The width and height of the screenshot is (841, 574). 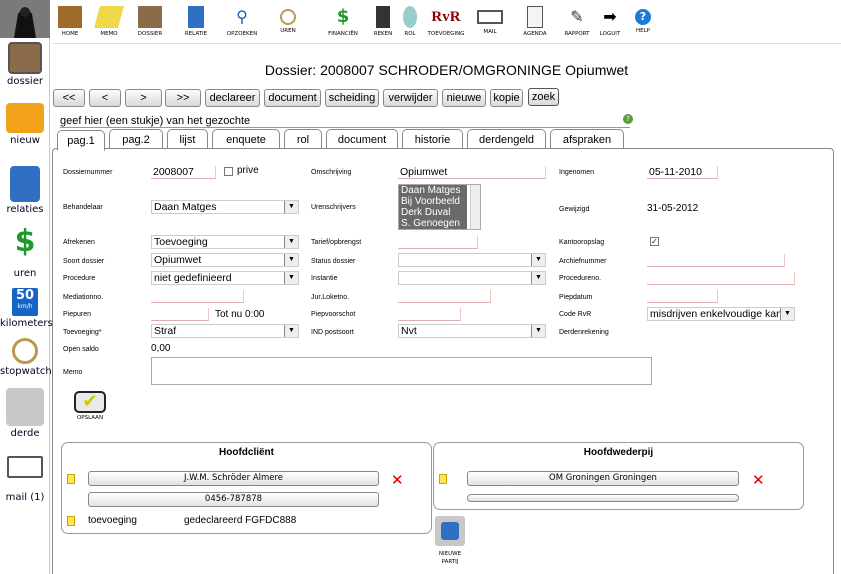 What do you see at coordinates (450, 558) in the screenshot?
I see `new-party-label: NIEUWE PARTIJ` at bounding box center [450, 558].